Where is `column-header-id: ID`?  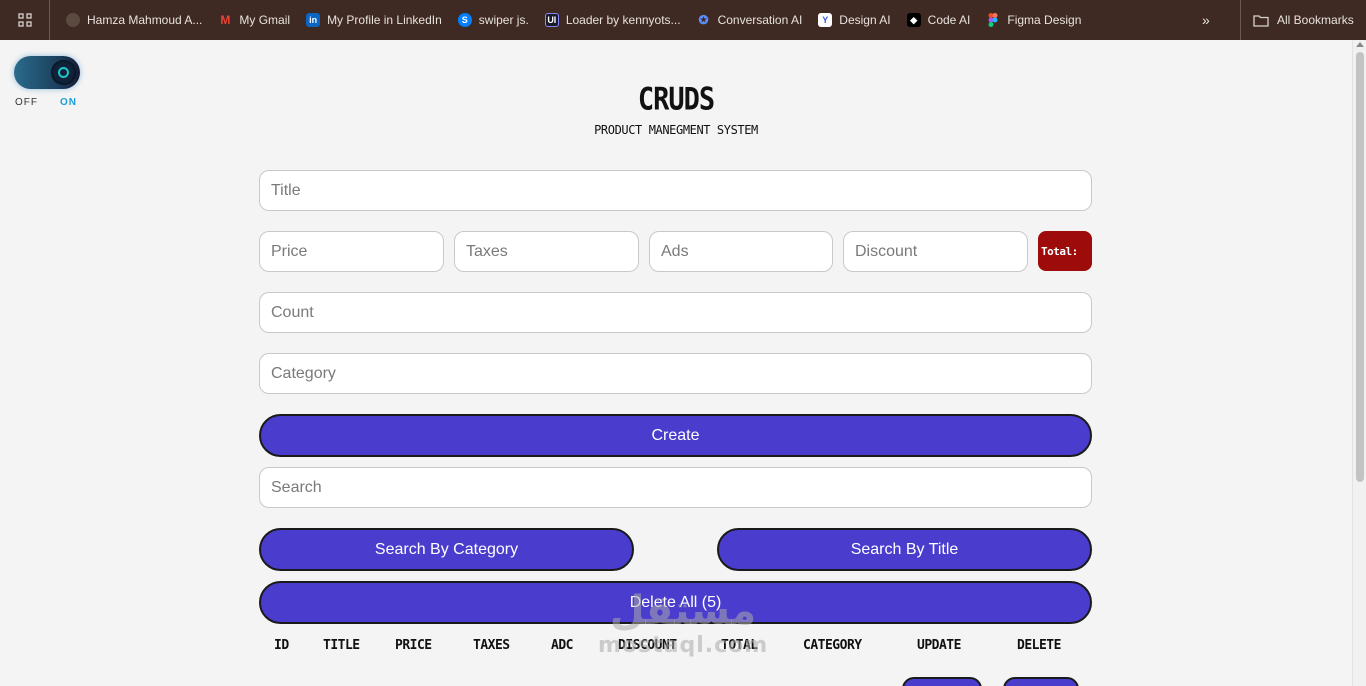 column-header-id: ID is located at coordinates (281, 645).